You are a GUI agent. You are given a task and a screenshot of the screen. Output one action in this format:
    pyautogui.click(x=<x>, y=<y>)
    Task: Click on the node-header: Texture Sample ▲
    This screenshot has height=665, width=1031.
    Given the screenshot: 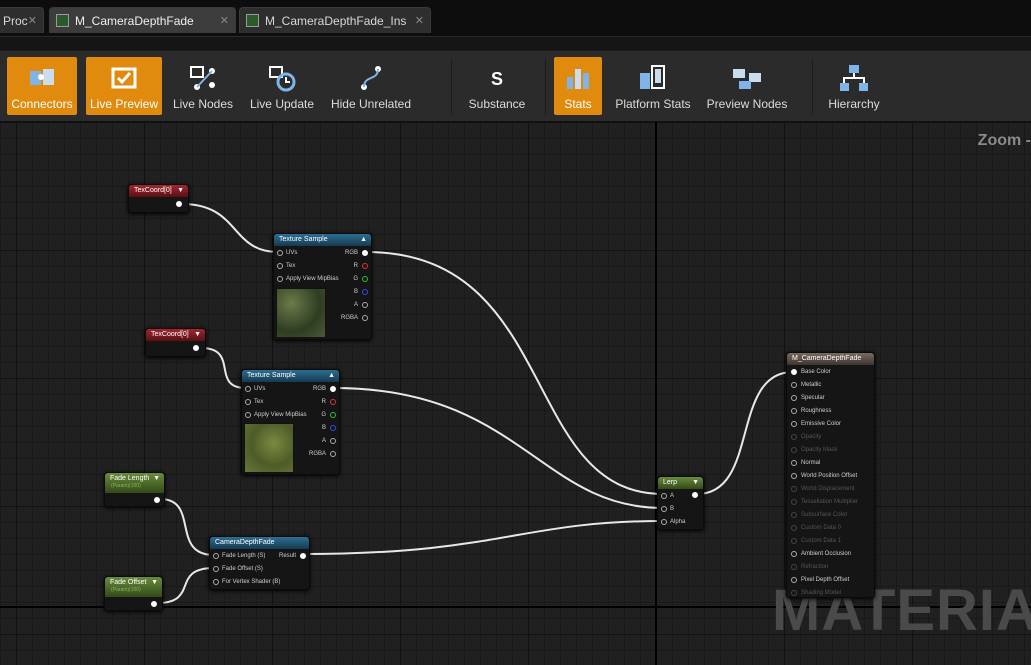 What is the action you would take?
    pyautogui.click(x=290, y=376)
    